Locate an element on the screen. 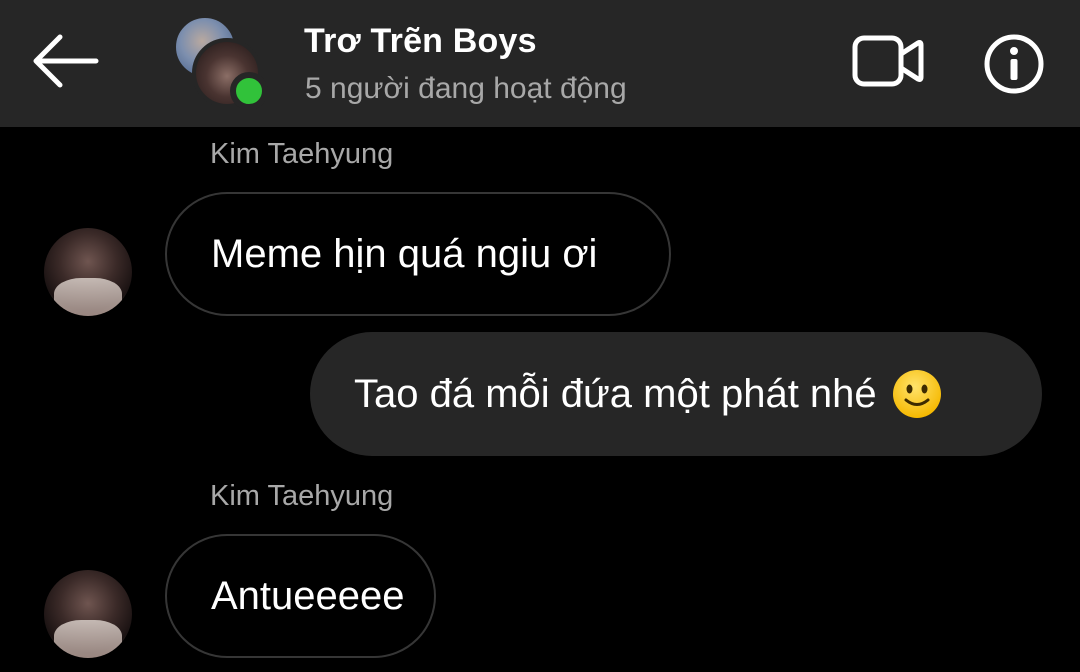  chat-title: Trơ Trẽn Boys is located at coordinates (420, 41).